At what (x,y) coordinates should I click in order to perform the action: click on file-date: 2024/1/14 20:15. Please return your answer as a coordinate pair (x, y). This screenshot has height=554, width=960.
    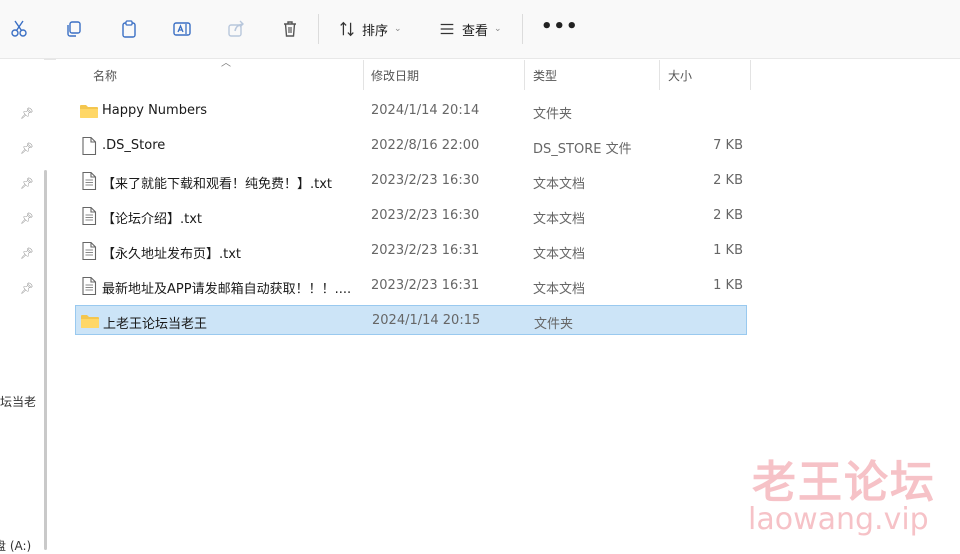
    Looking at the image, I should click on (426, 320).